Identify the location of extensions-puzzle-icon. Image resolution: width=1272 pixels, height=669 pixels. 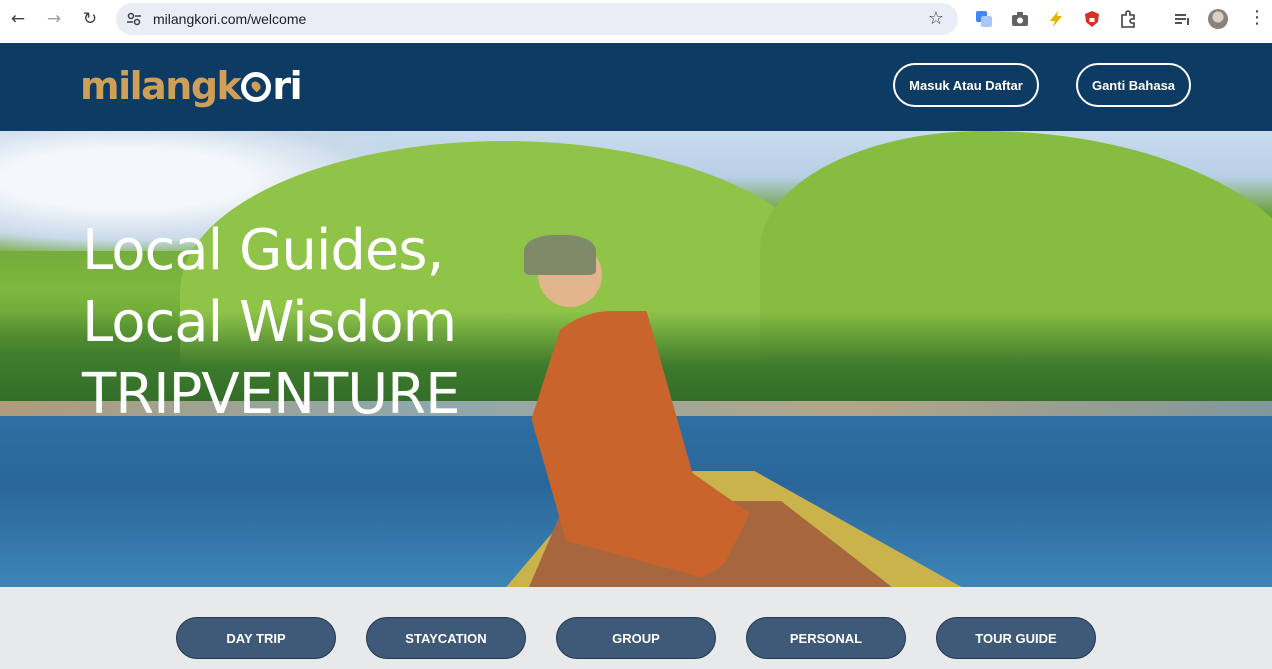
(1128, 19).